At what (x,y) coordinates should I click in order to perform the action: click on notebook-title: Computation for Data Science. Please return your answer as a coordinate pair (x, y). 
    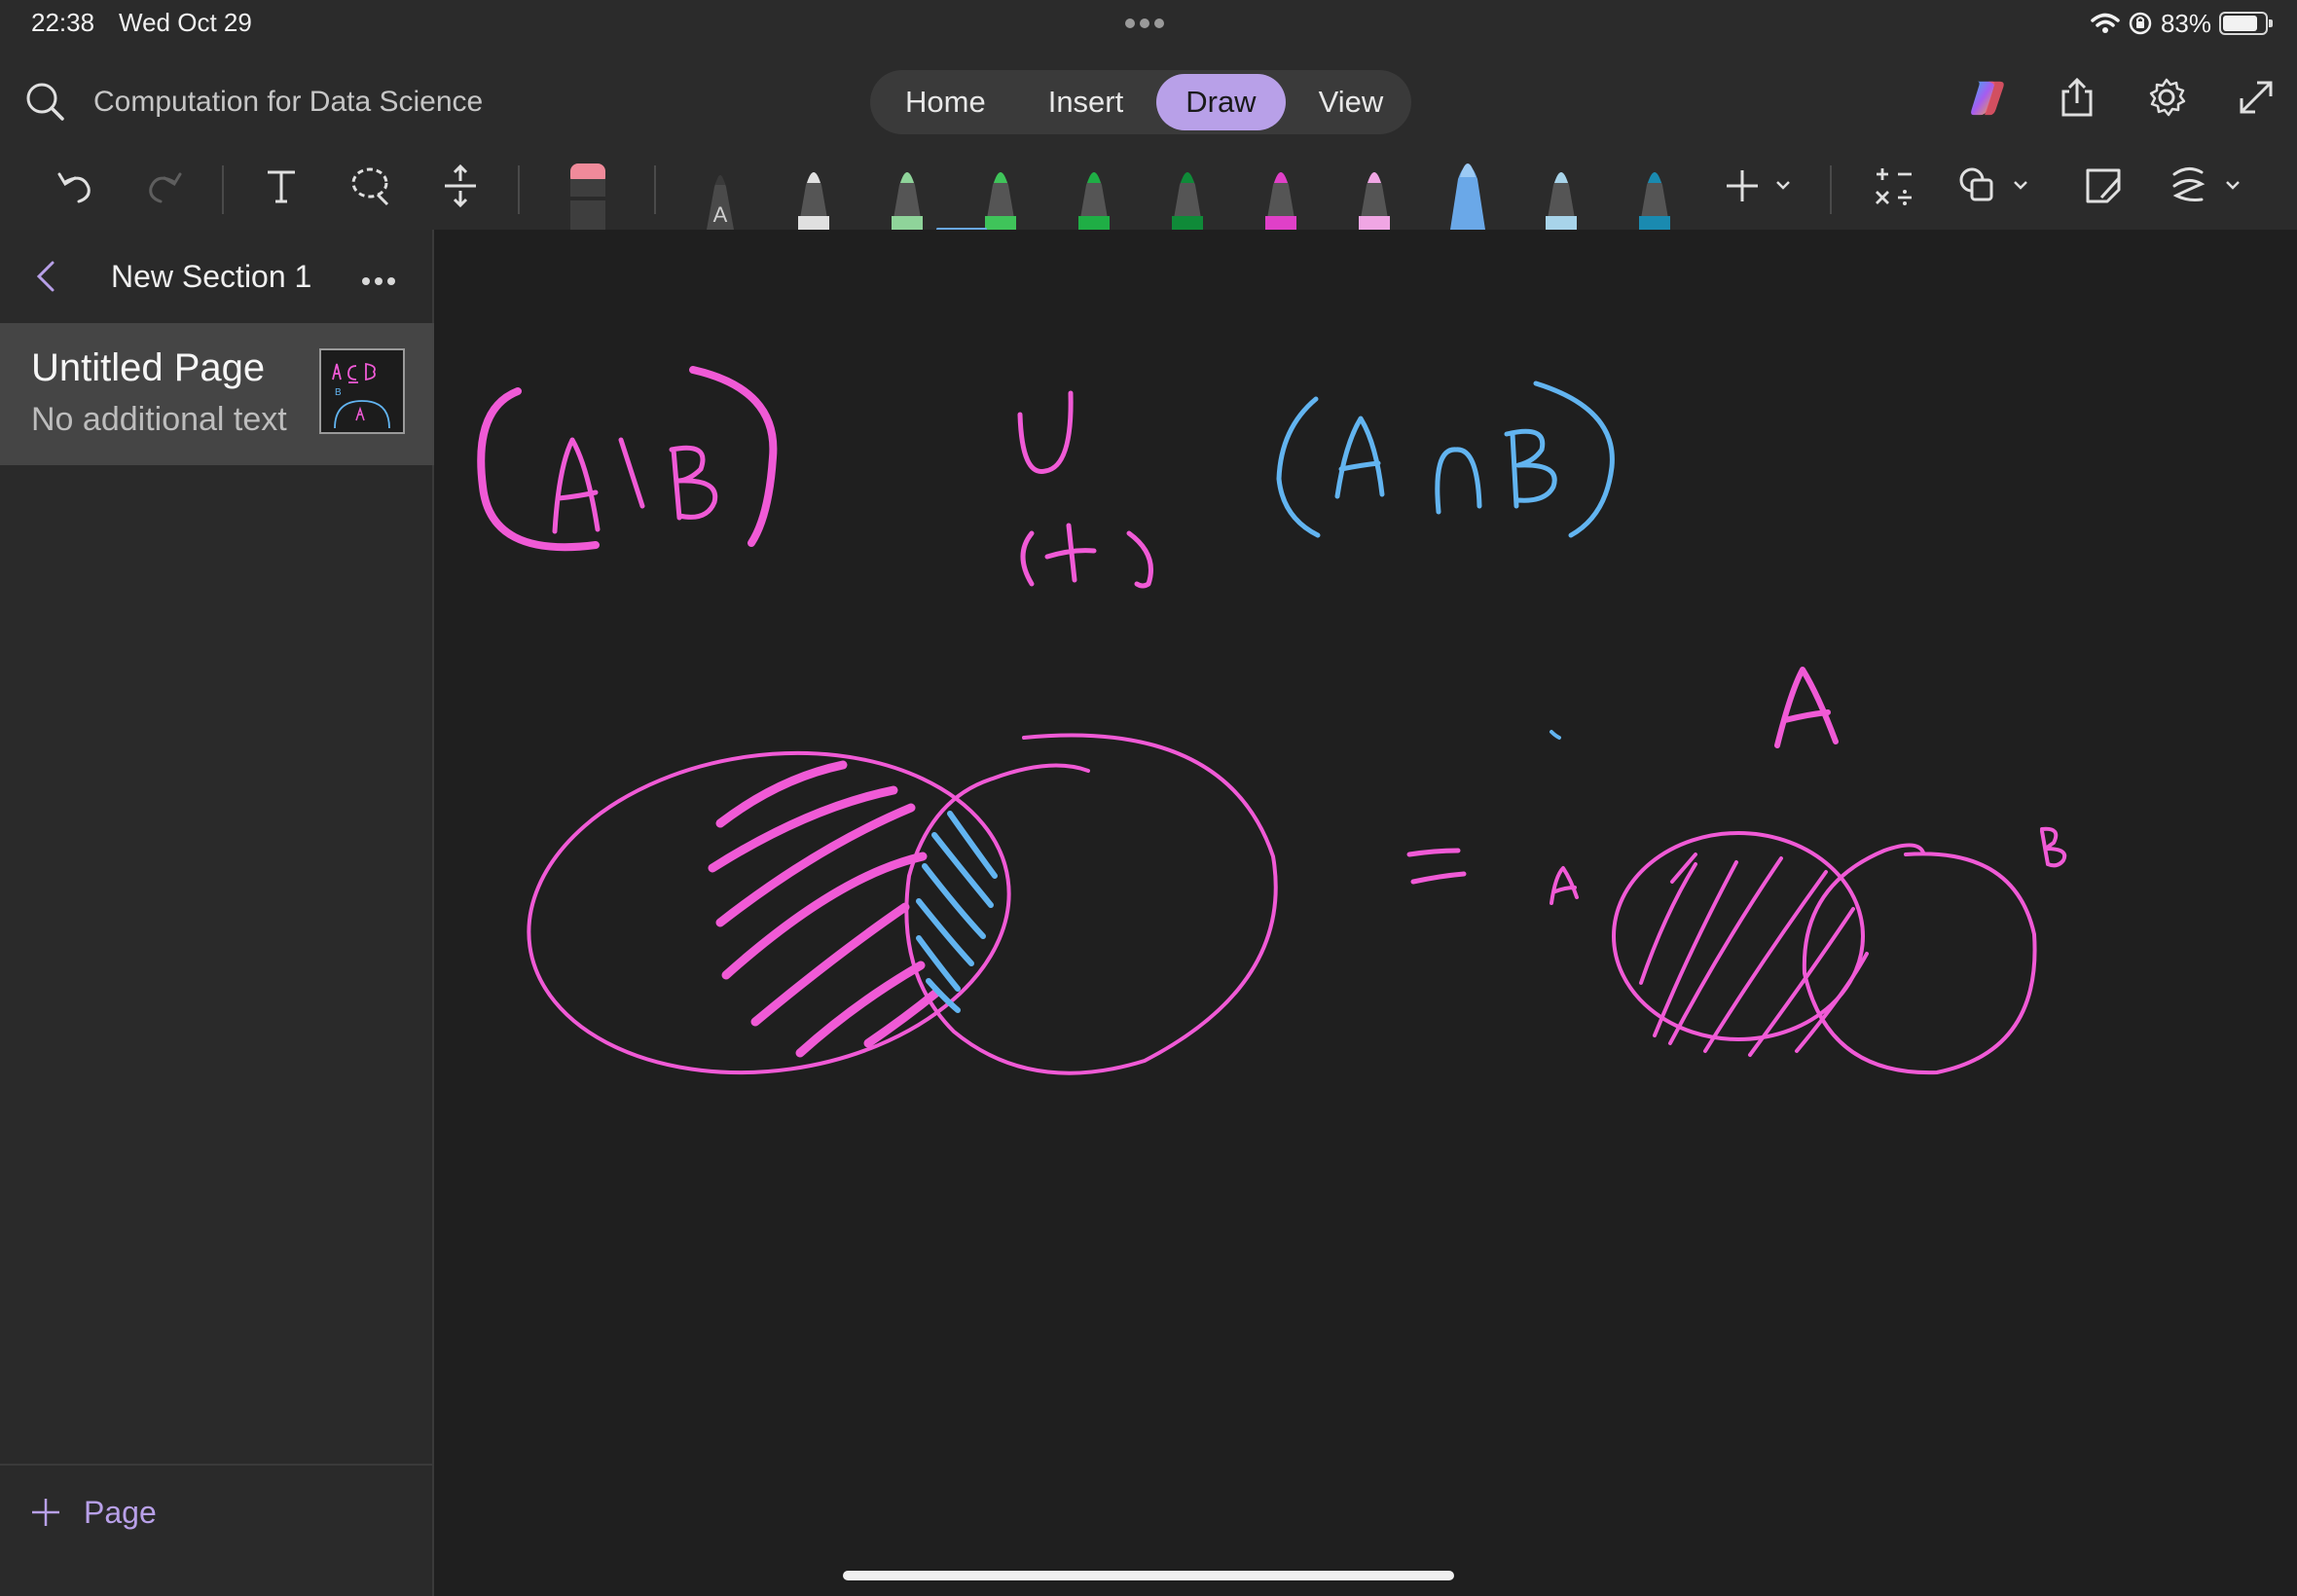
    Looking at the image, I should click on (288, 102).